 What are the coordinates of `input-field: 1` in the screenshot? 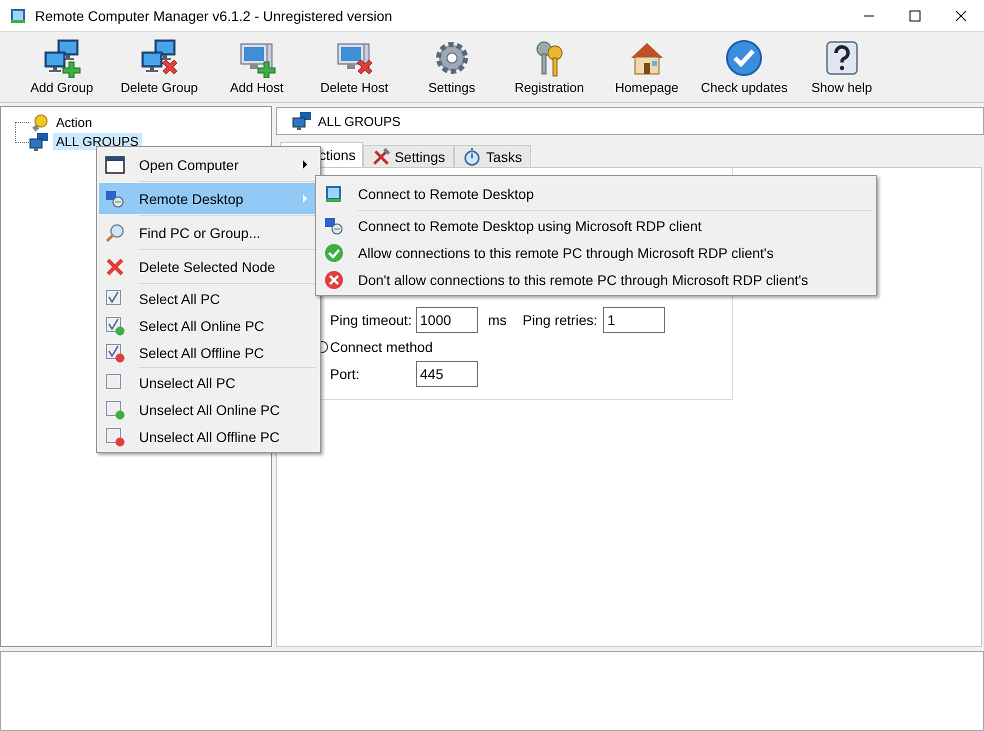 It's located at (634, 320).